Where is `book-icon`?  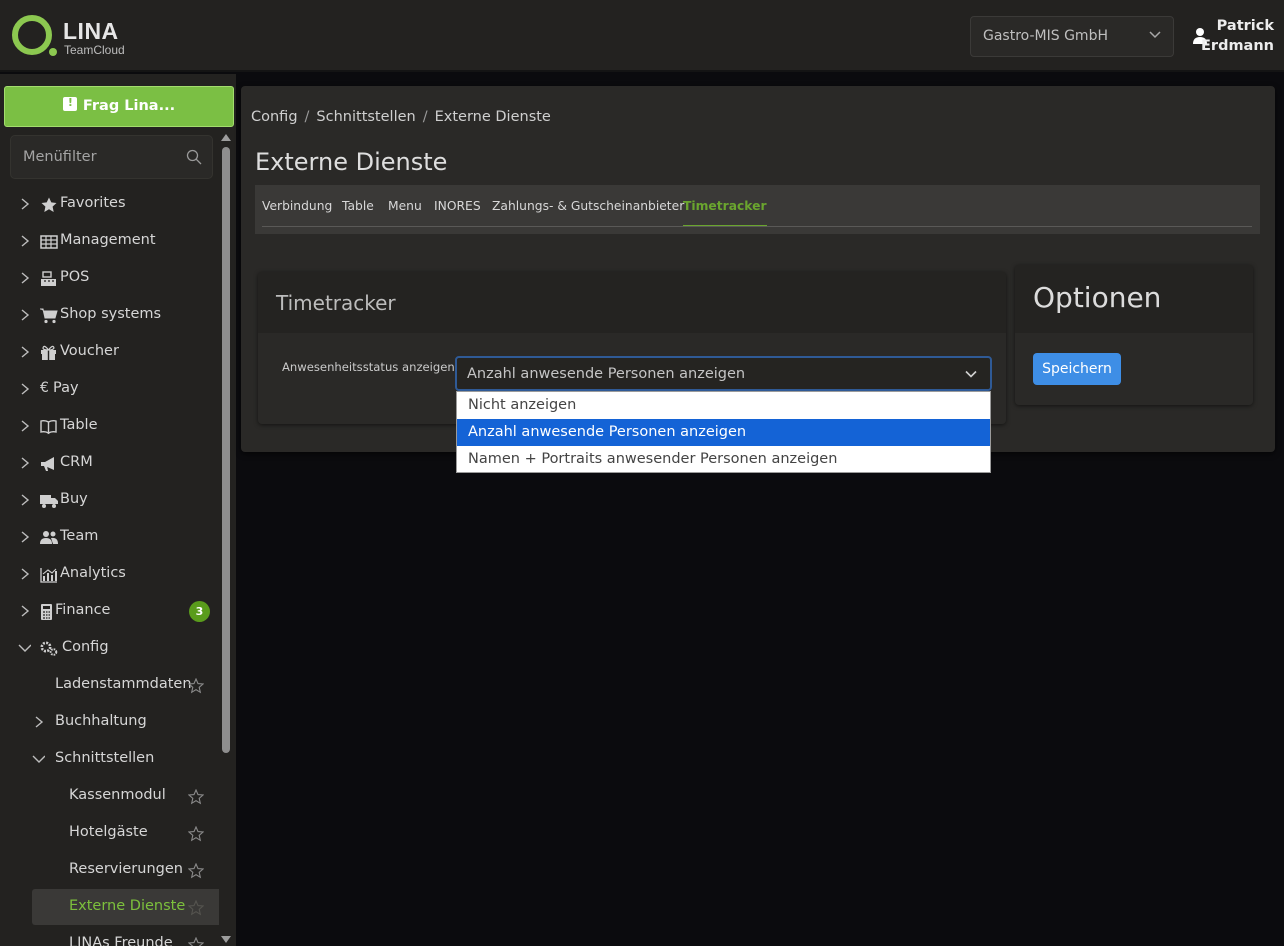 book-icon is located at coordinates (48, 427).